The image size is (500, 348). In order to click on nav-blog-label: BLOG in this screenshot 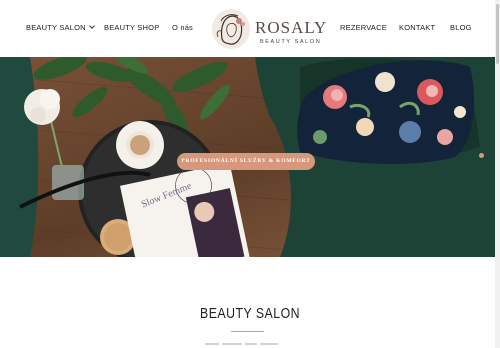, I will do `click(461, 27)`.